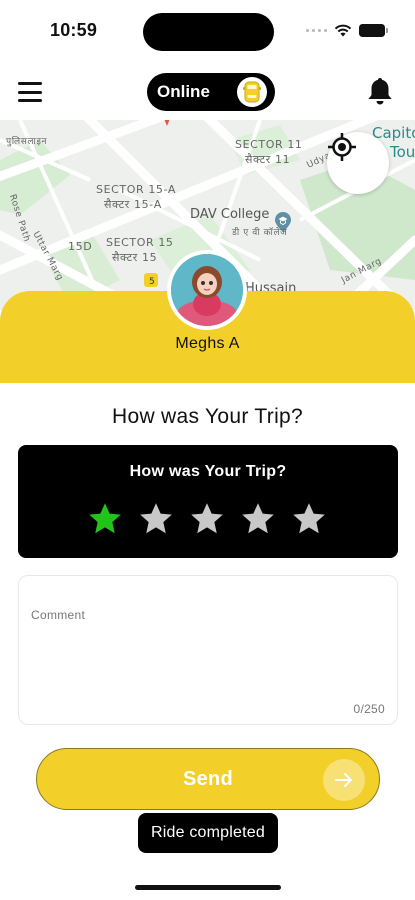  I want to click on locate-button, so click(358, 163).